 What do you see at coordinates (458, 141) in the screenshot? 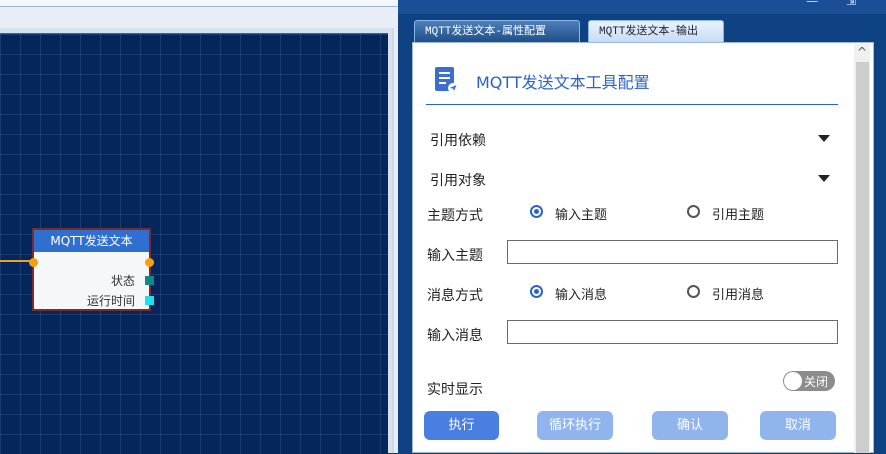
I see `ref-dependency-label: 引用依赖` at bounding box center [458, 141].